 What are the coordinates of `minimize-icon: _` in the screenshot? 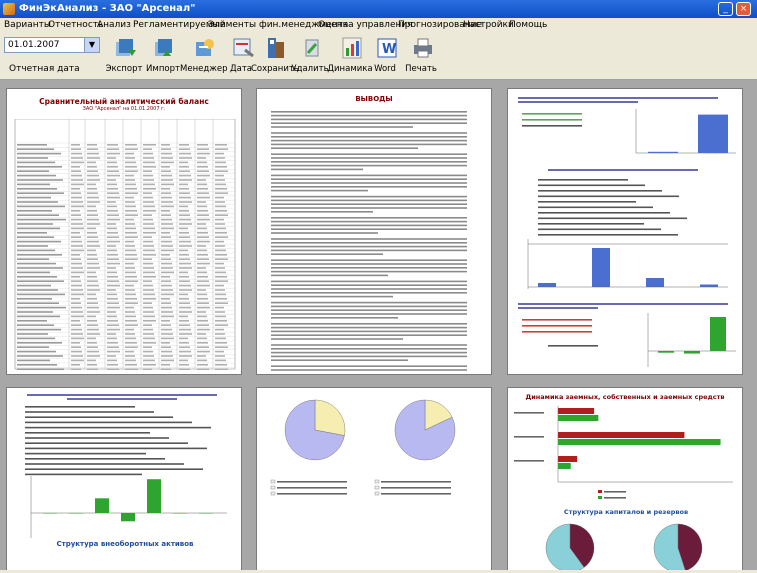 It's located at (725, 9).